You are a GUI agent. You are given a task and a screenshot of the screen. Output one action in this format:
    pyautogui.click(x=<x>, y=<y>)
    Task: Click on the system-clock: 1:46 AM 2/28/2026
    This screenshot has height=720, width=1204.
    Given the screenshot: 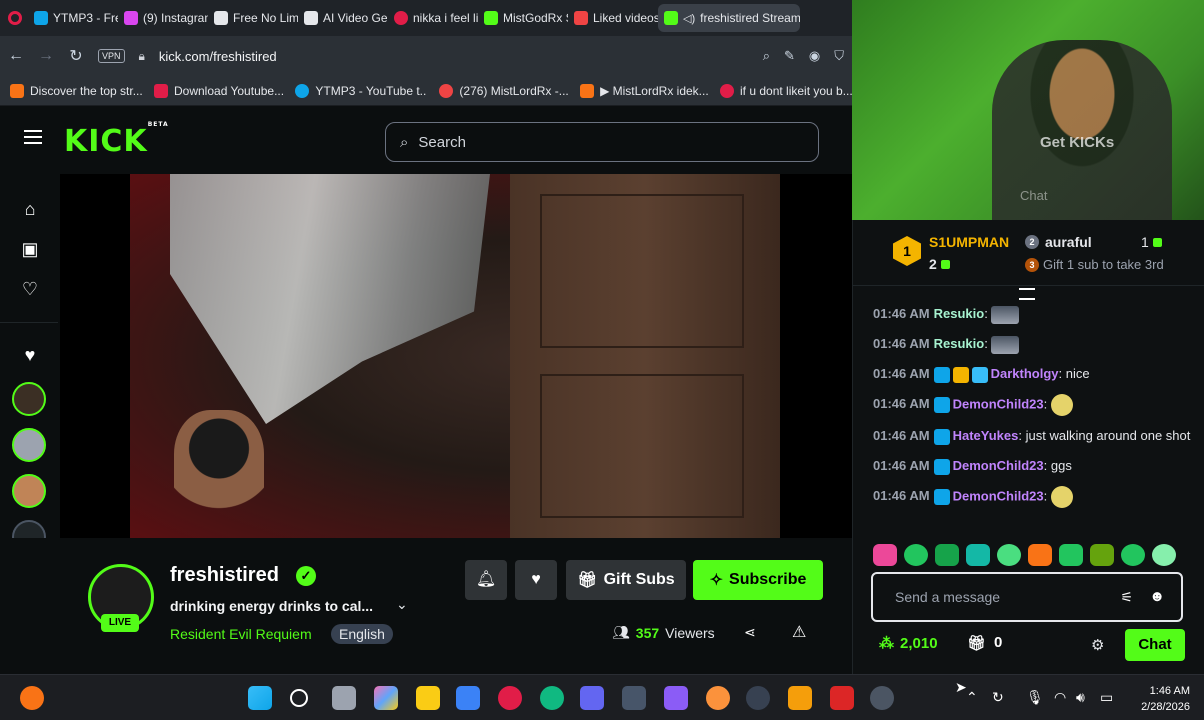 What is the action you would take?
    pyautogui.click(x=1165, y=699)
    